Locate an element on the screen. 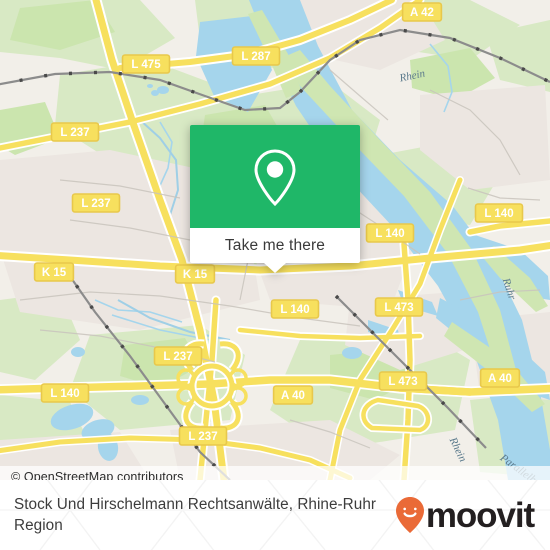  map-pin-icon is located at coordinates (275, 177).